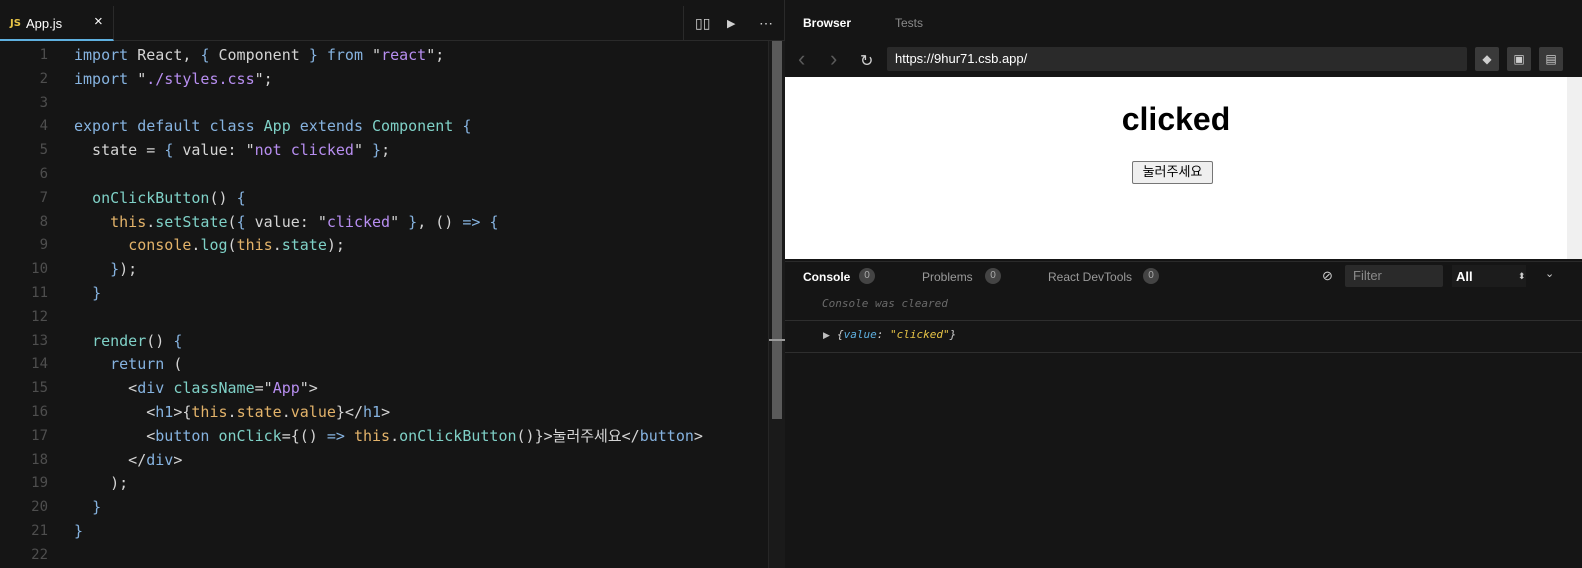  Describe the element at coordinates (896, 334) in the screenshot. I see `console-log-entry: {value: "clicked"}` at that location.